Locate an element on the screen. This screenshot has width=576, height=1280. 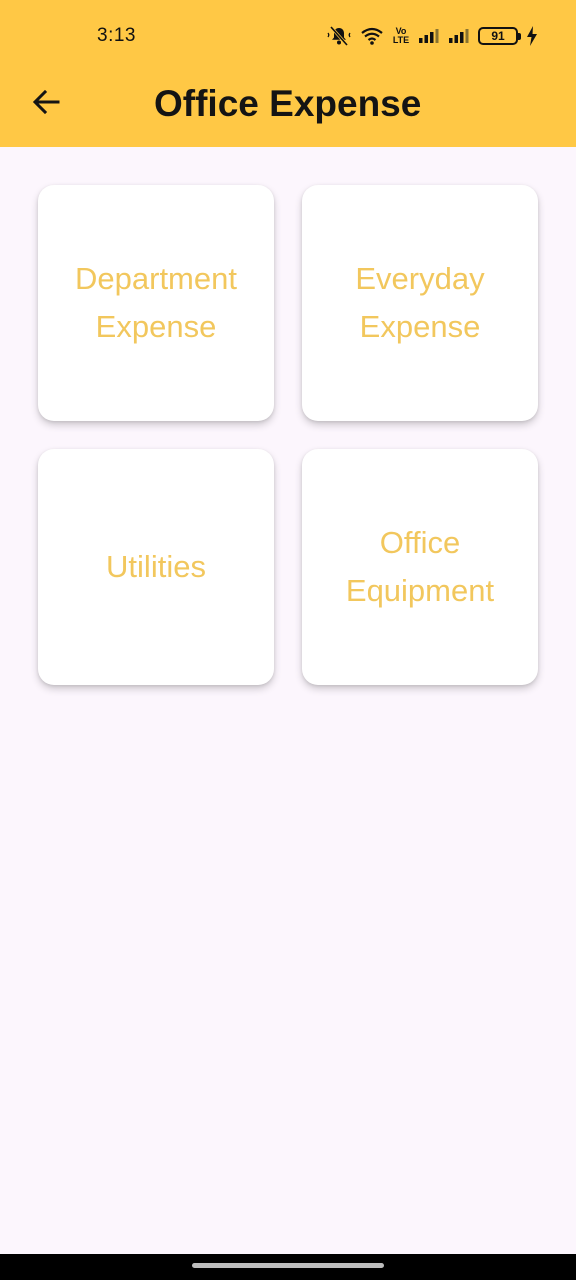
charging-icon is located at coordinates (532, 36).